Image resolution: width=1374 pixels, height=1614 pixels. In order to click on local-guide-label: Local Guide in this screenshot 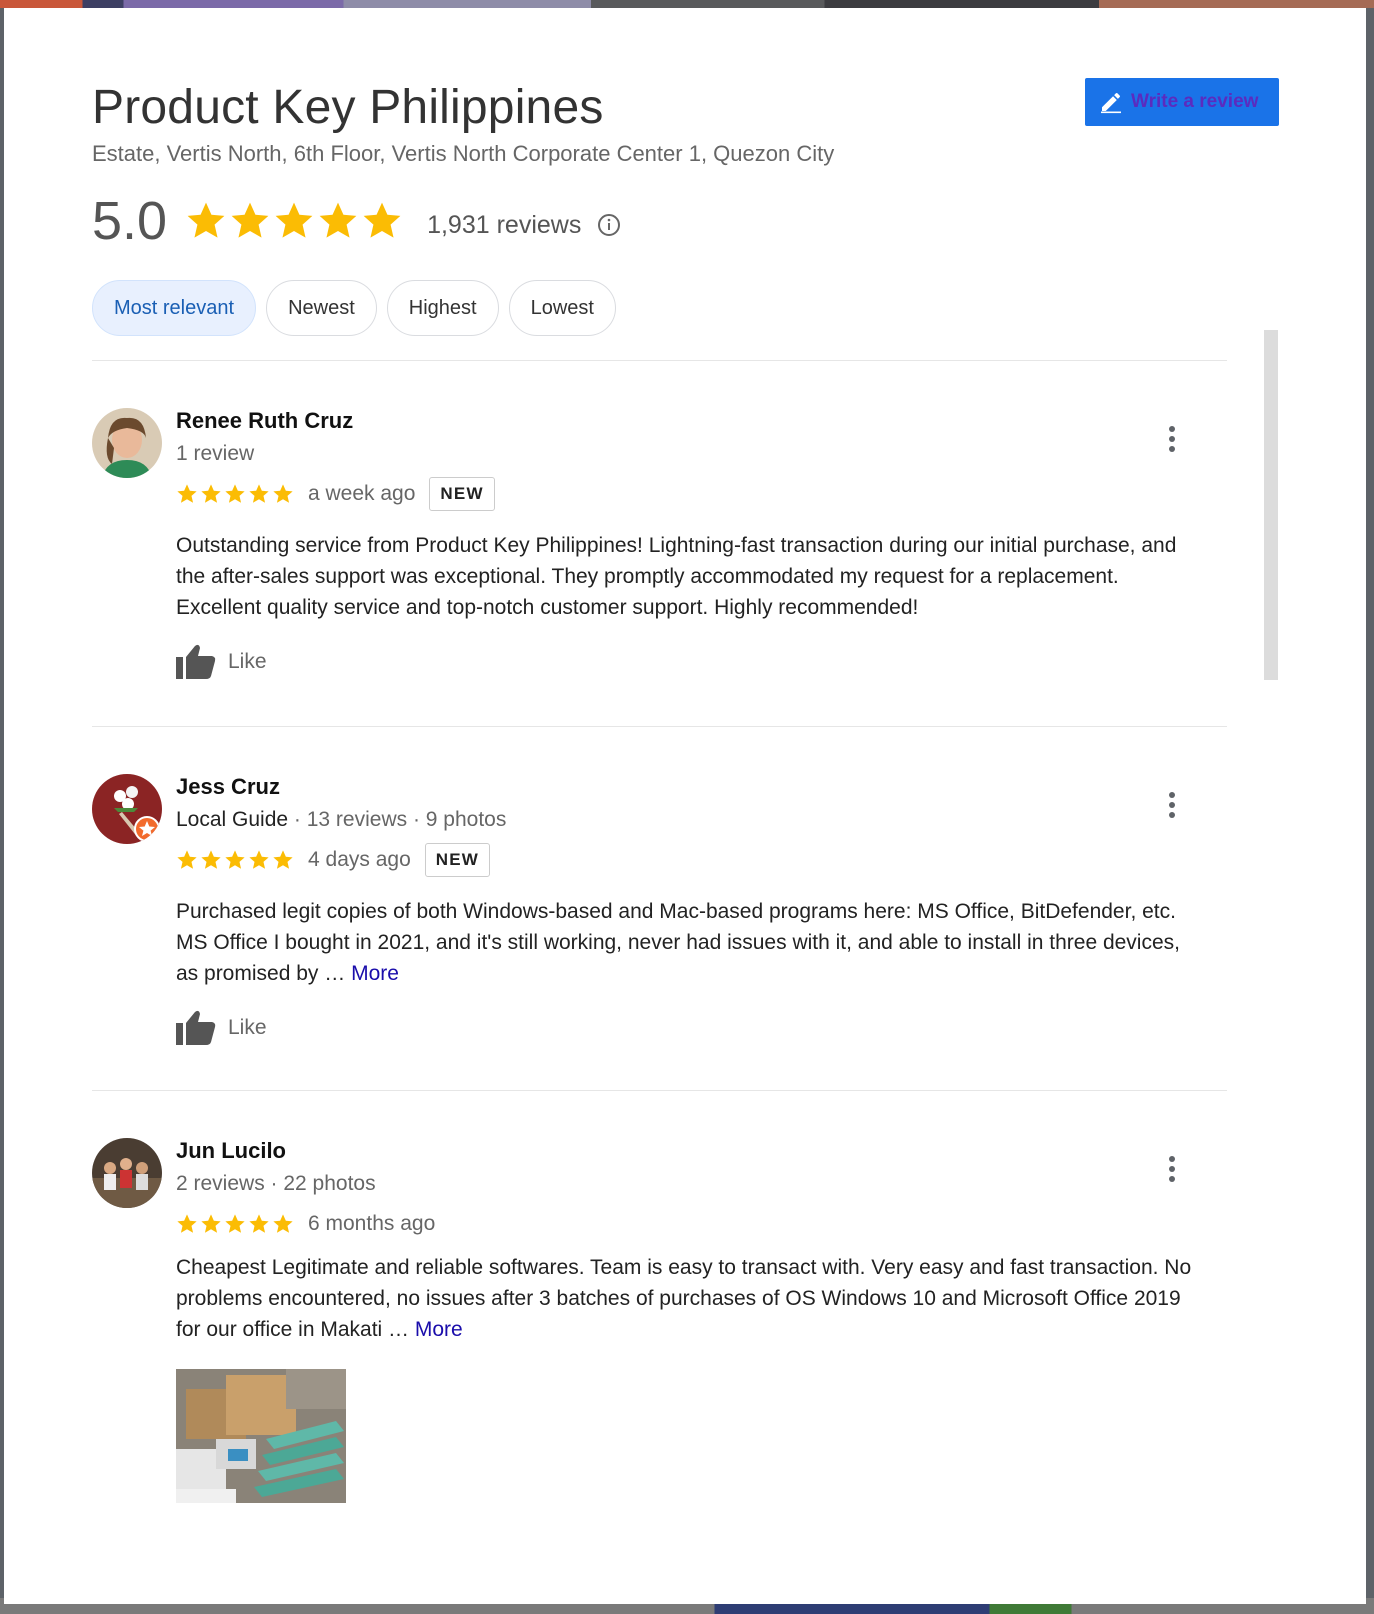, I will do `click(232, 819)`.